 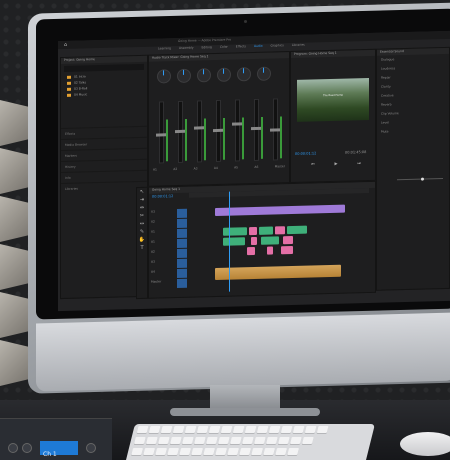 What do you see at coordinates (278, 272) in the screenshot?
I see `music-clip` at bounding box center [278, 272].